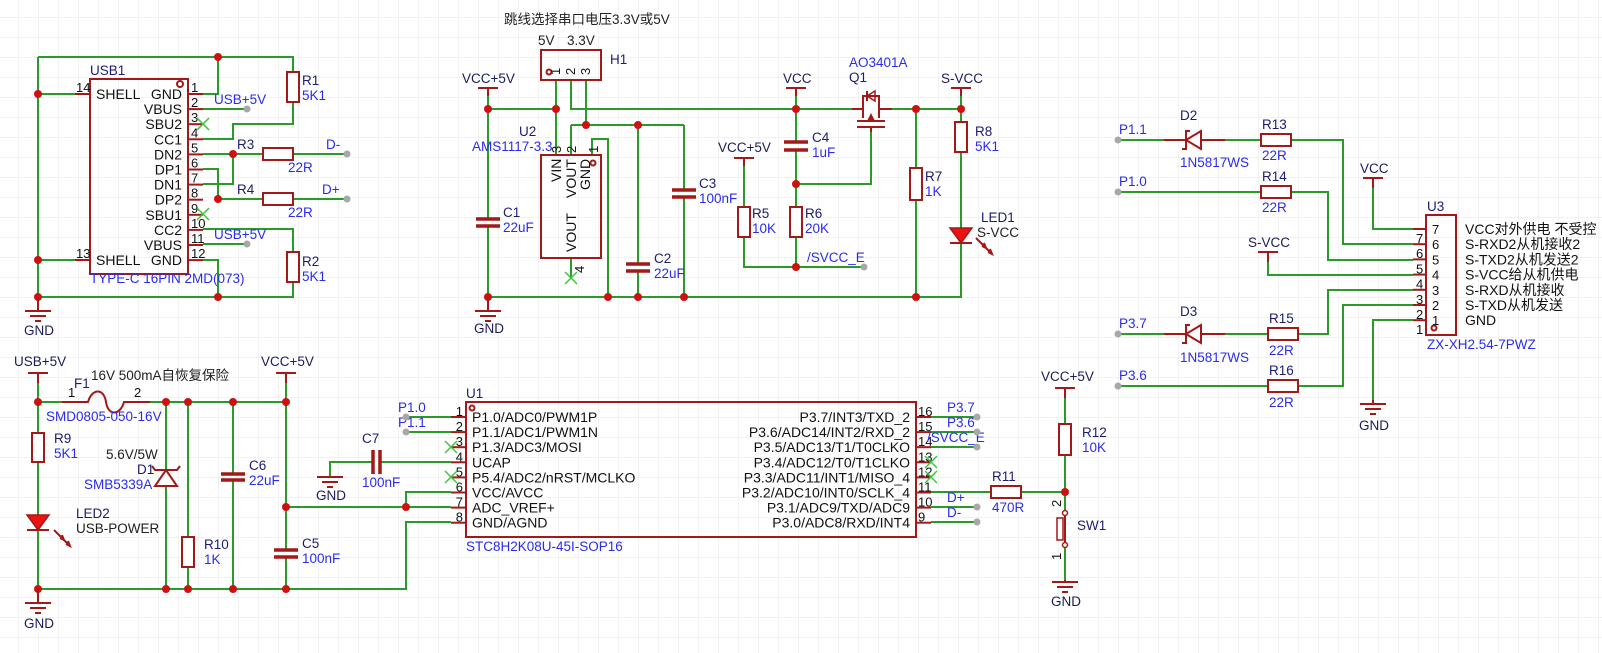  I want to click on pin-number: 3, so click(1435, 290).